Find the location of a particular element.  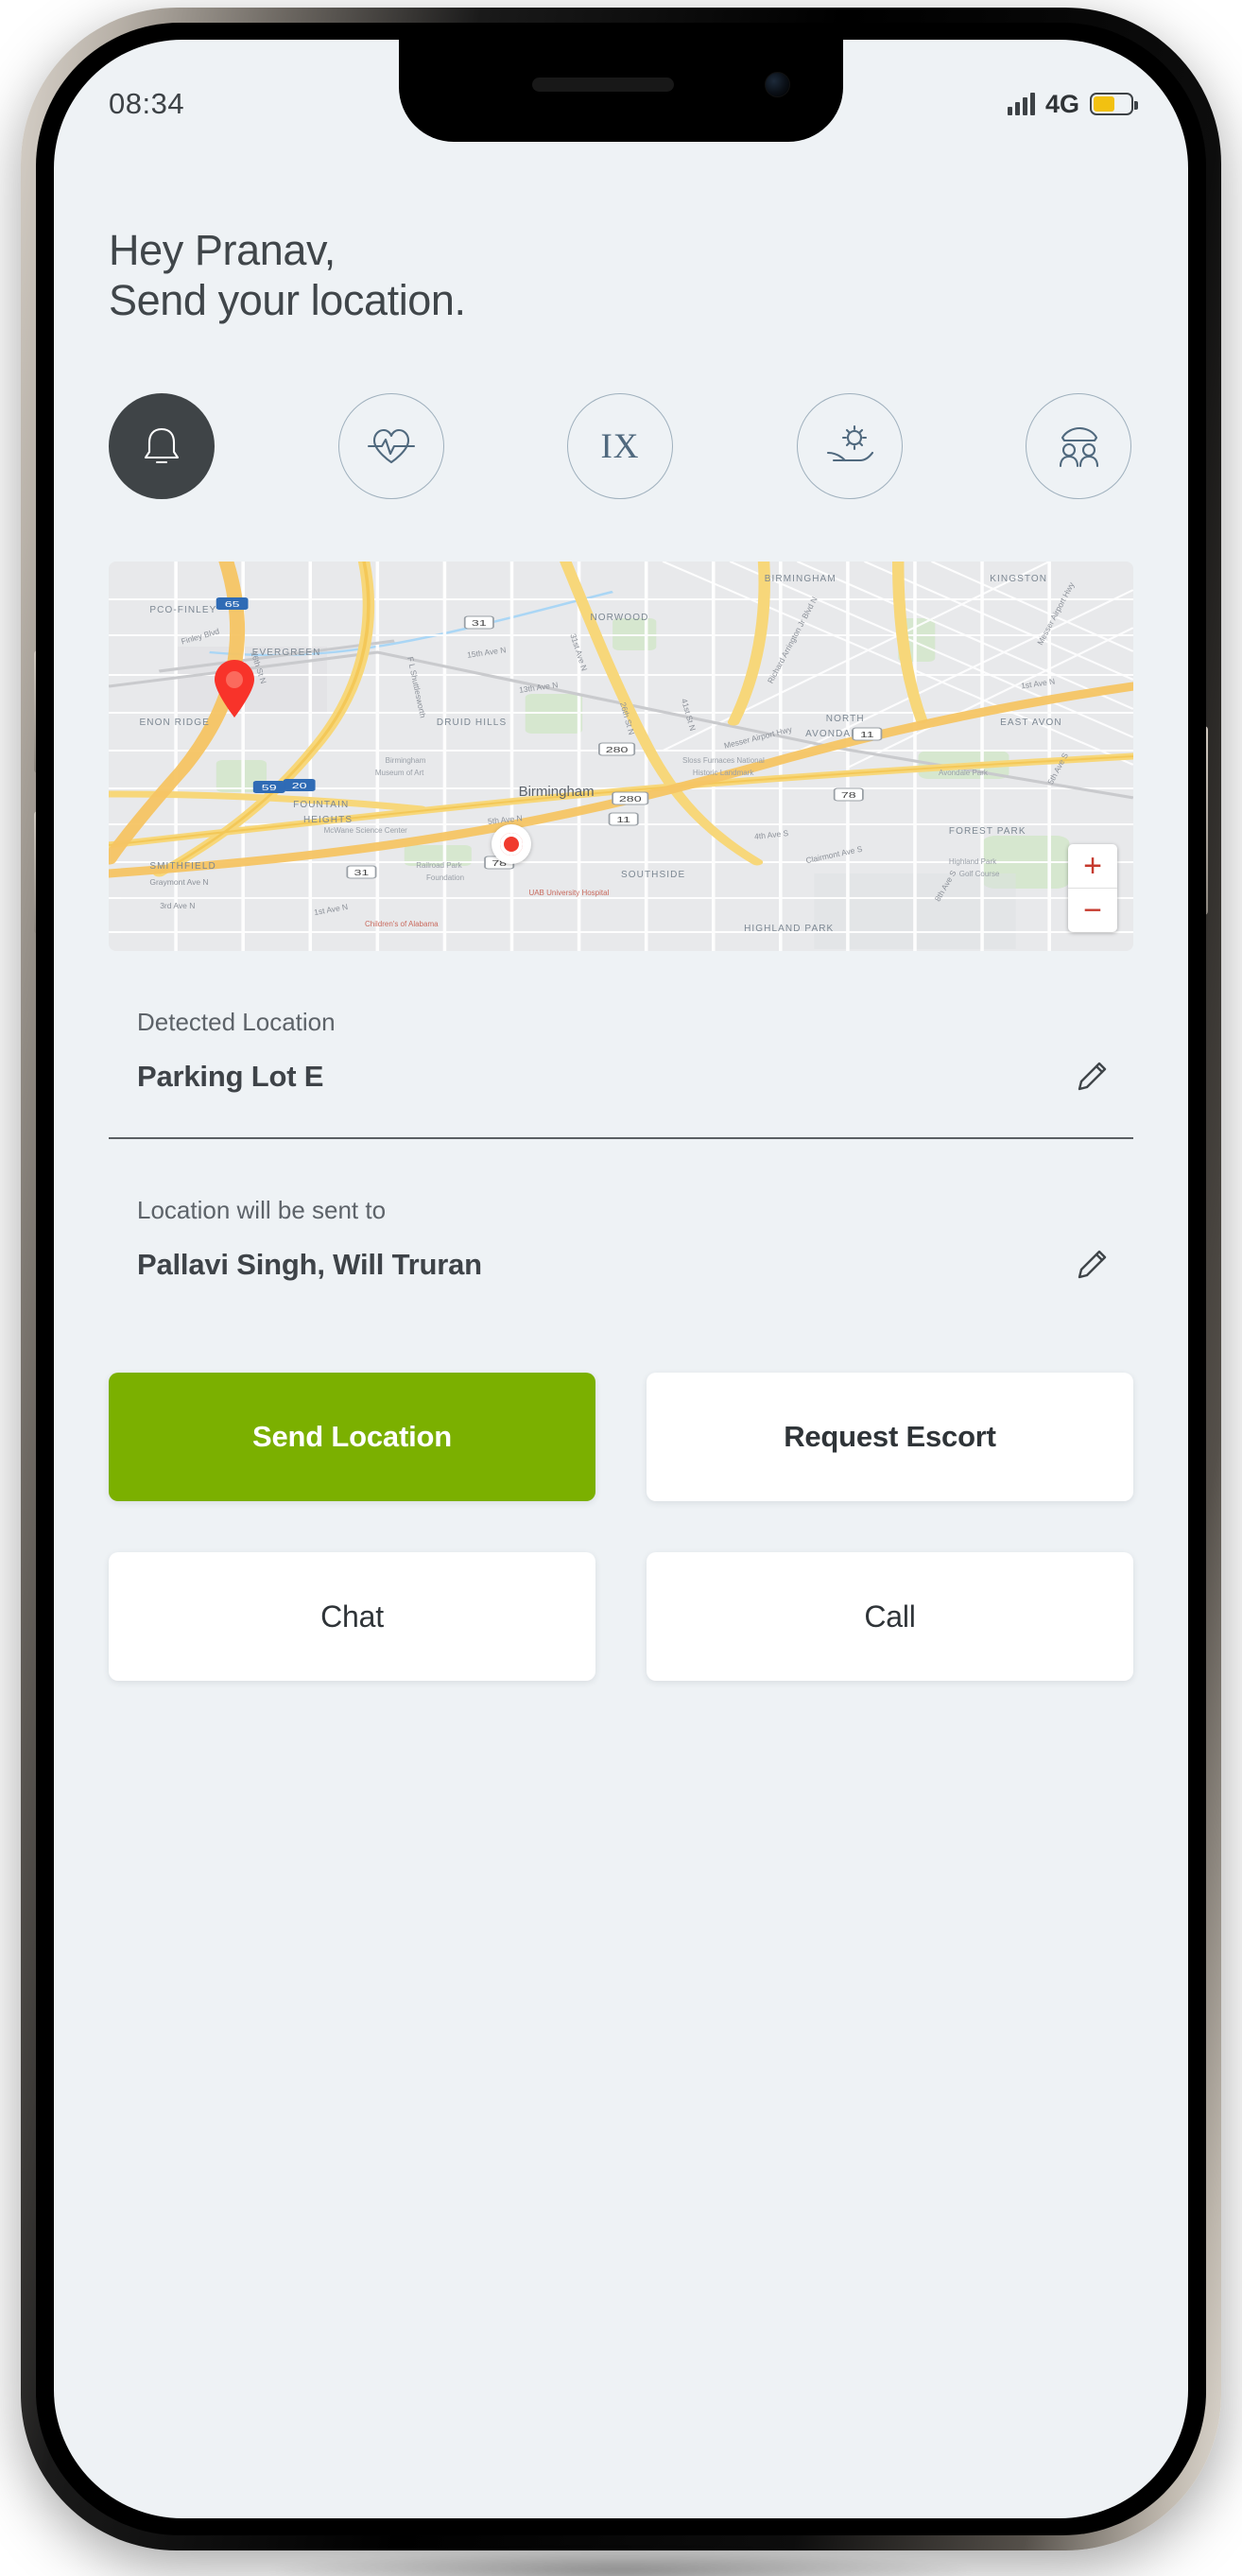

quick-action-row: IX is located at coordinates (621, 446).